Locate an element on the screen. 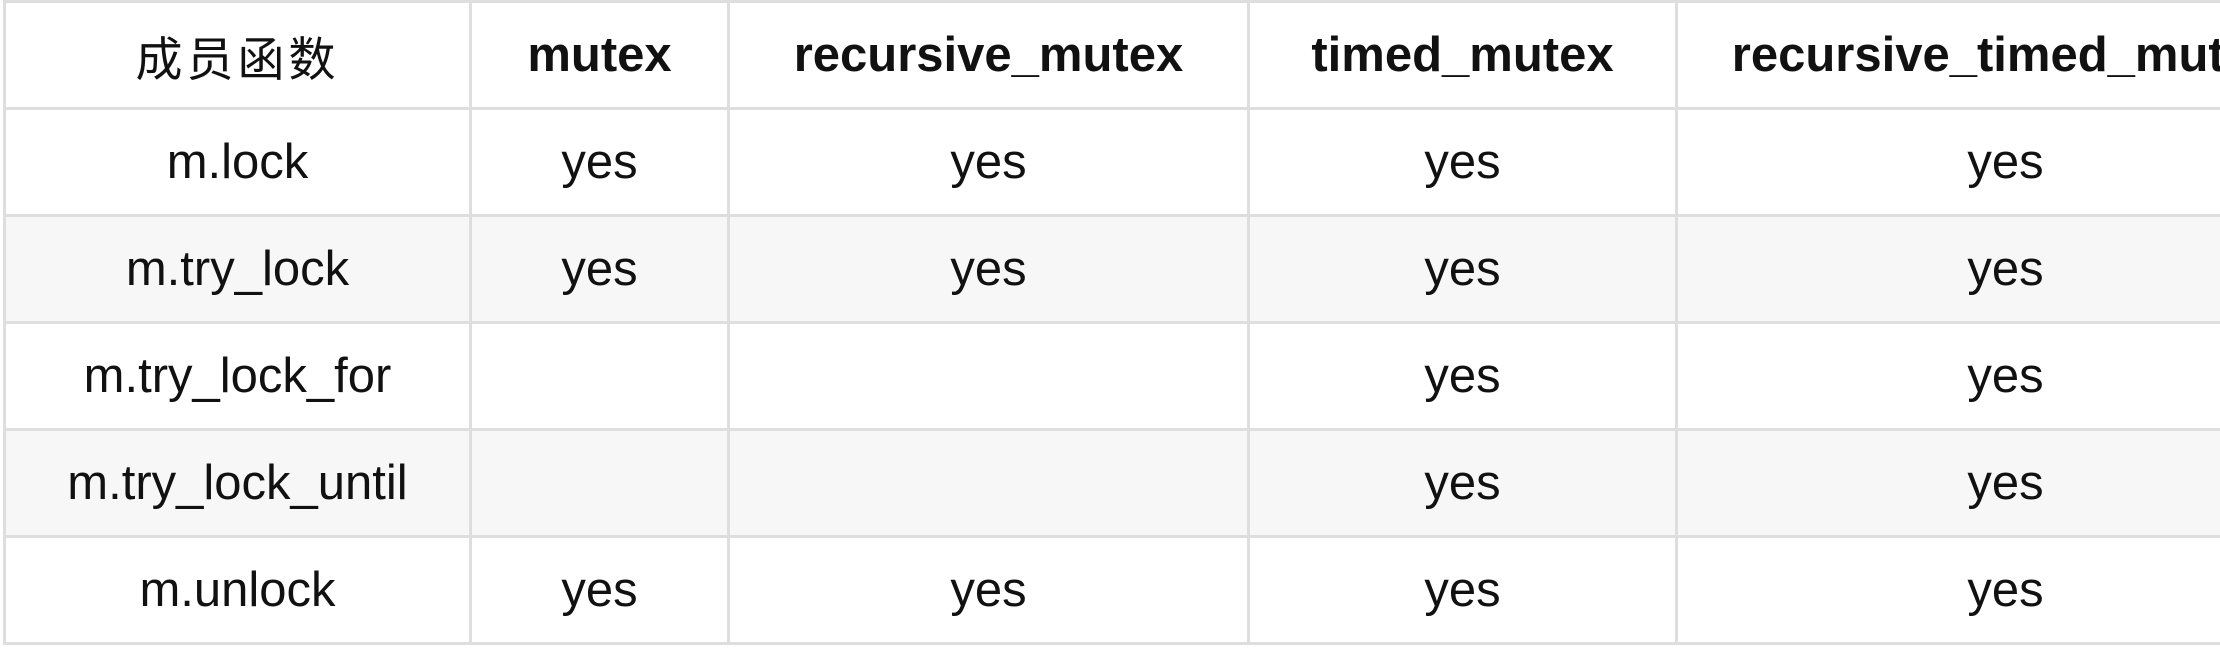  header-recursive-mutex: recursive_mutex is located at coordinates (988, 55).